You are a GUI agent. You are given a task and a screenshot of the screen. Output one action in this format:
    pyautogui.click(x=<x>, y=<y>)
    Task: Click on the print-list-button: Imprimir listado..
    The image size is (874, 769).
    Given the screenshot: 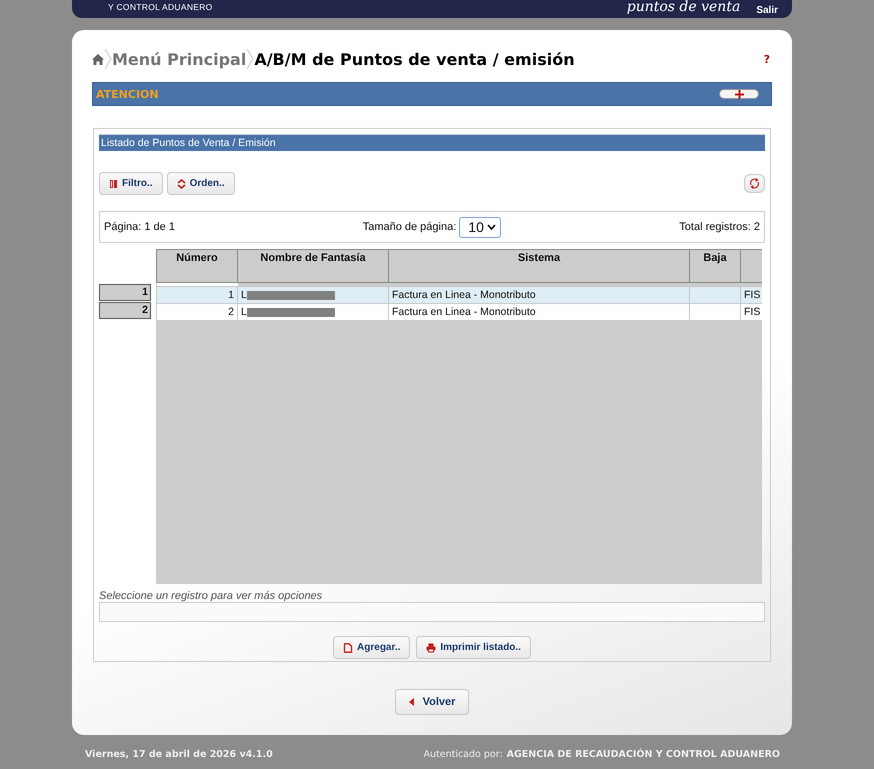 What is the action you would take?
    pyautogui.click(x=473, y=647)
    